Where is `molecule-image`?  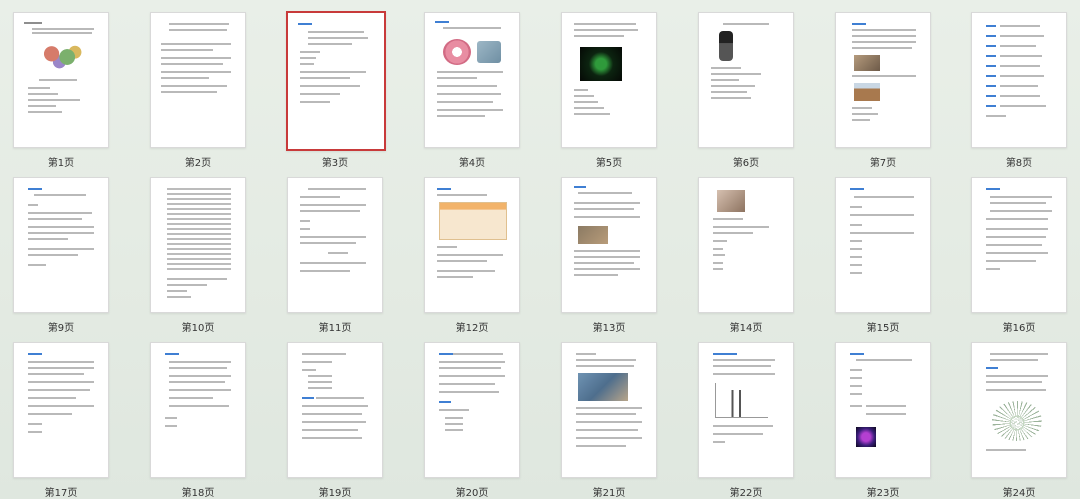 molecule-image is located at coordinates (62, 57).